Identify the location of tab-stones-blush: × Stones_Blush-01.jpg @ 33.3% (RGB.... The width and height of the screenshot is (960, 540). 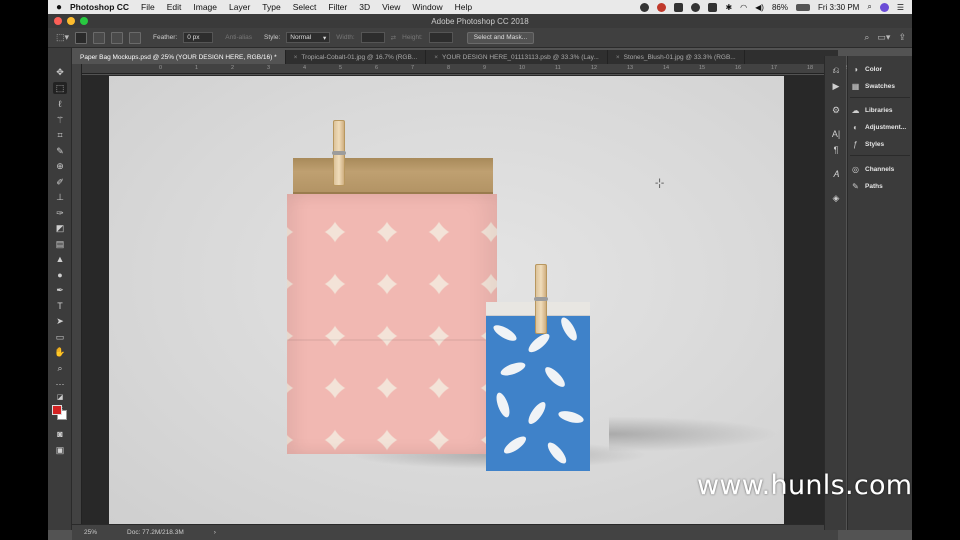
(676, 57).